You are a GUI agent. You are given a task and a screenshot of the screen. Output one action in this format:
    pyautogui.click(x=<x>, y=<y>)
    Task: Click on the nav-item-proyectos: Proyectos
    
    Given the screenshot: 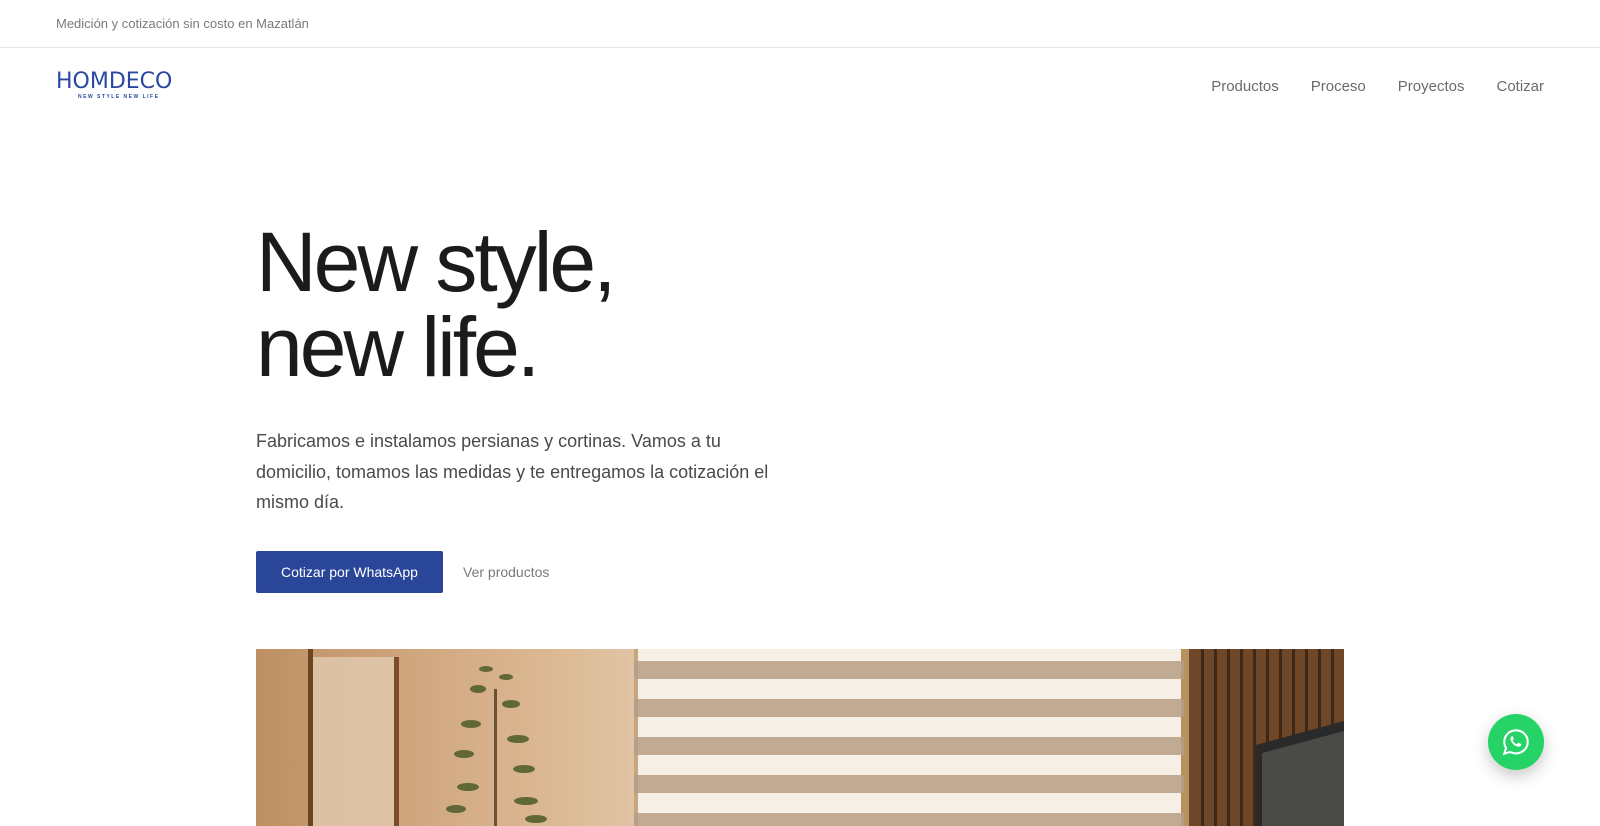 What is the action you would take?
    pyautogui.click(x=1431, y=86)
    